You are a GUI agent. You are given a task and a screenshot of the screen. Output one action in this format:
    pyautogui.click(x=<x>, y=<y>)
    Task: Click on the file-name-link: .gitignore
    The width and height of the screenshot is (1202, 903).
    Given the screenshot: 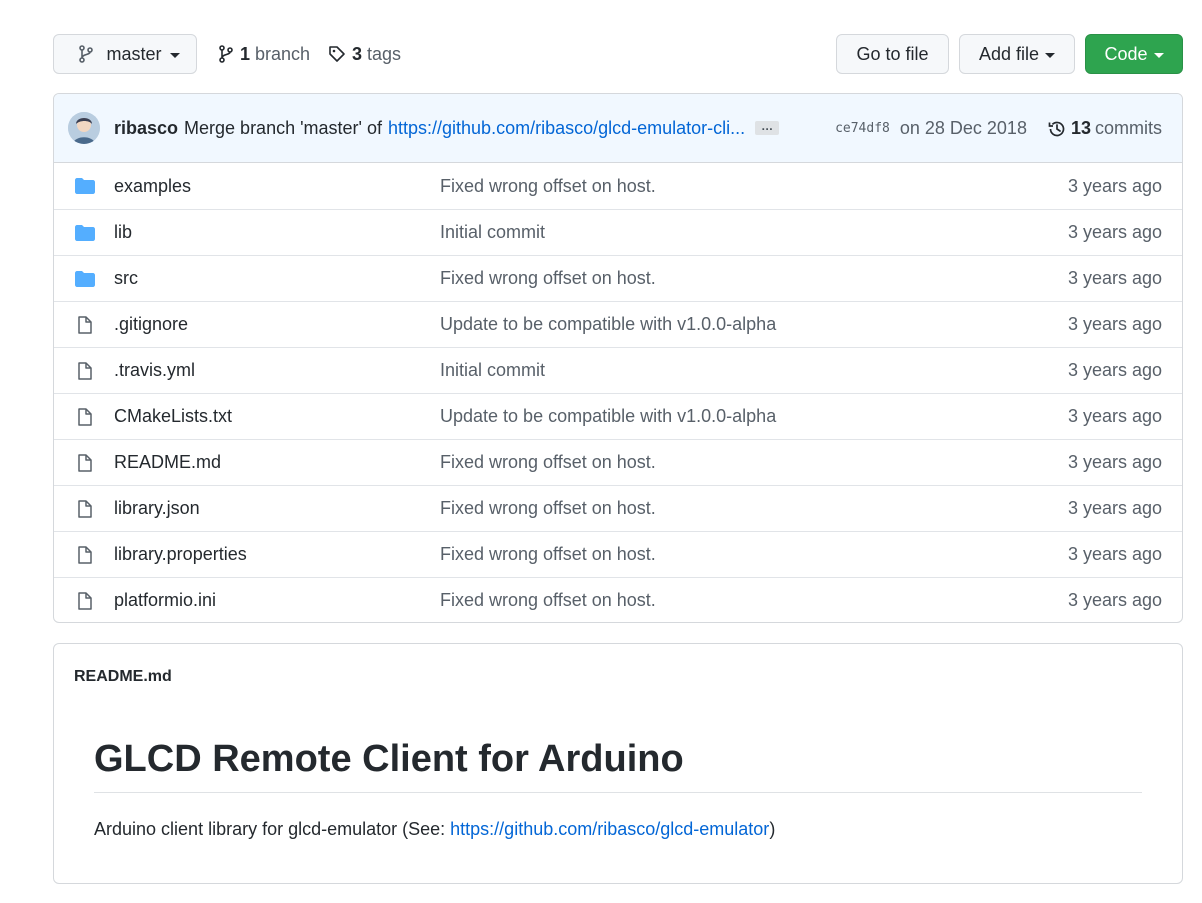 What is the action you would take?
    pyautogui.click(x=151, y=324)
    